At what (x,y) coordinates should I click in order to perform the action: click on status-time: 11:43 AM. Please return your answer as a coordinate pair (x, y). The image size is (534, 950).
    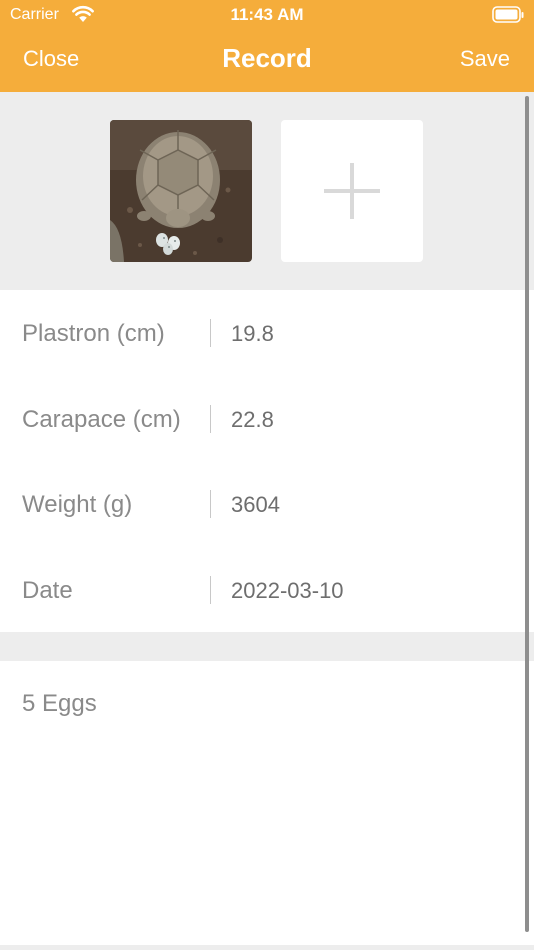
    Looking at the image, I should click on (267, 14).